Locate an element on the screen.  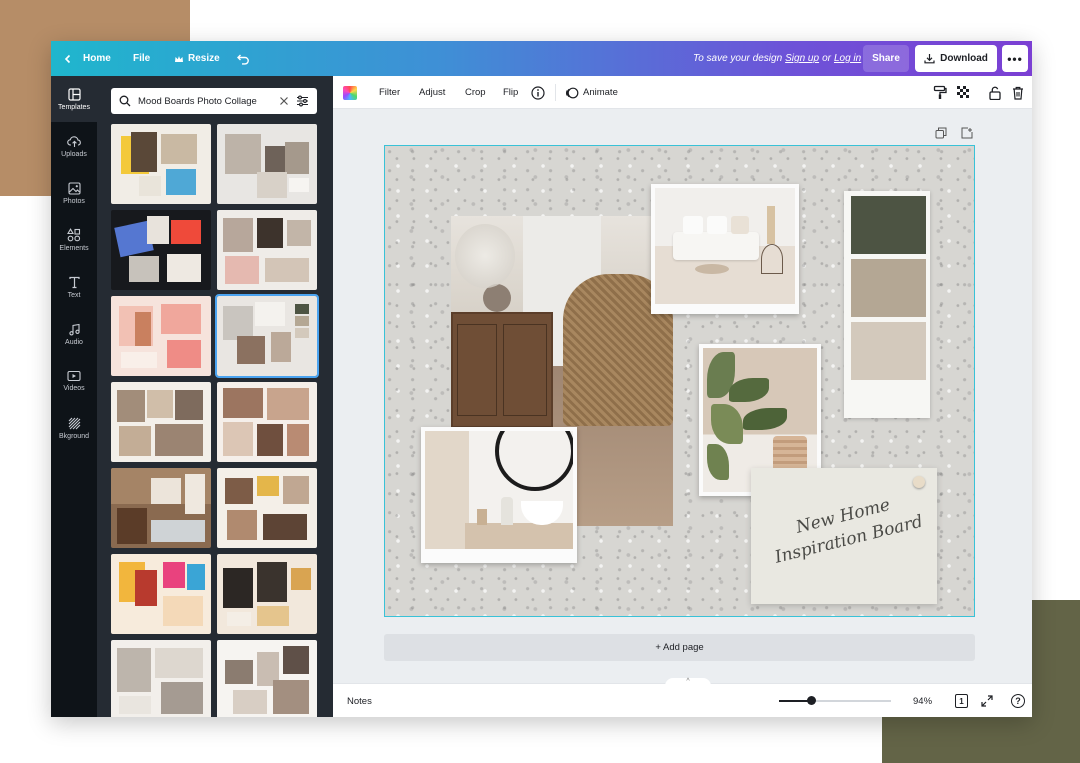
more-dots-icon: ••• is located at coordinates (1015, 58).